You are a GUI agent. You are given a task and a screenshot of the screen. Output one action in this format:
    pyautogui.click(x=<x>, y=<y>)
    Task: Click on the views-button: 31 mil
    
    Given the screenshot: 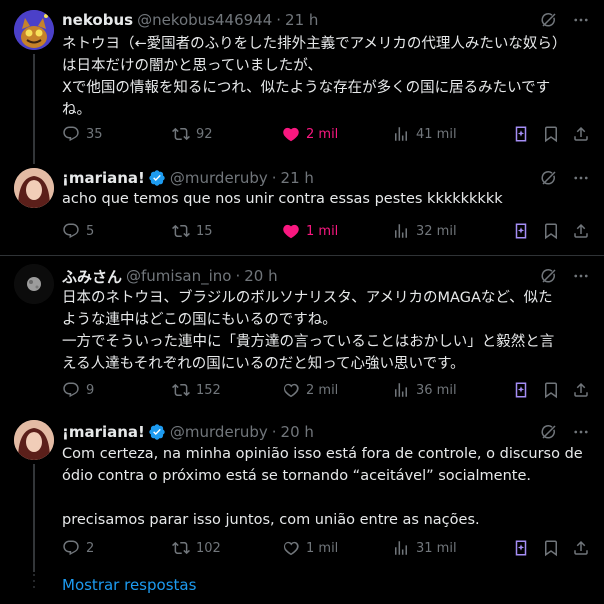 What is the action you would take?
    pyautogui.click(x=446, y=548)
    